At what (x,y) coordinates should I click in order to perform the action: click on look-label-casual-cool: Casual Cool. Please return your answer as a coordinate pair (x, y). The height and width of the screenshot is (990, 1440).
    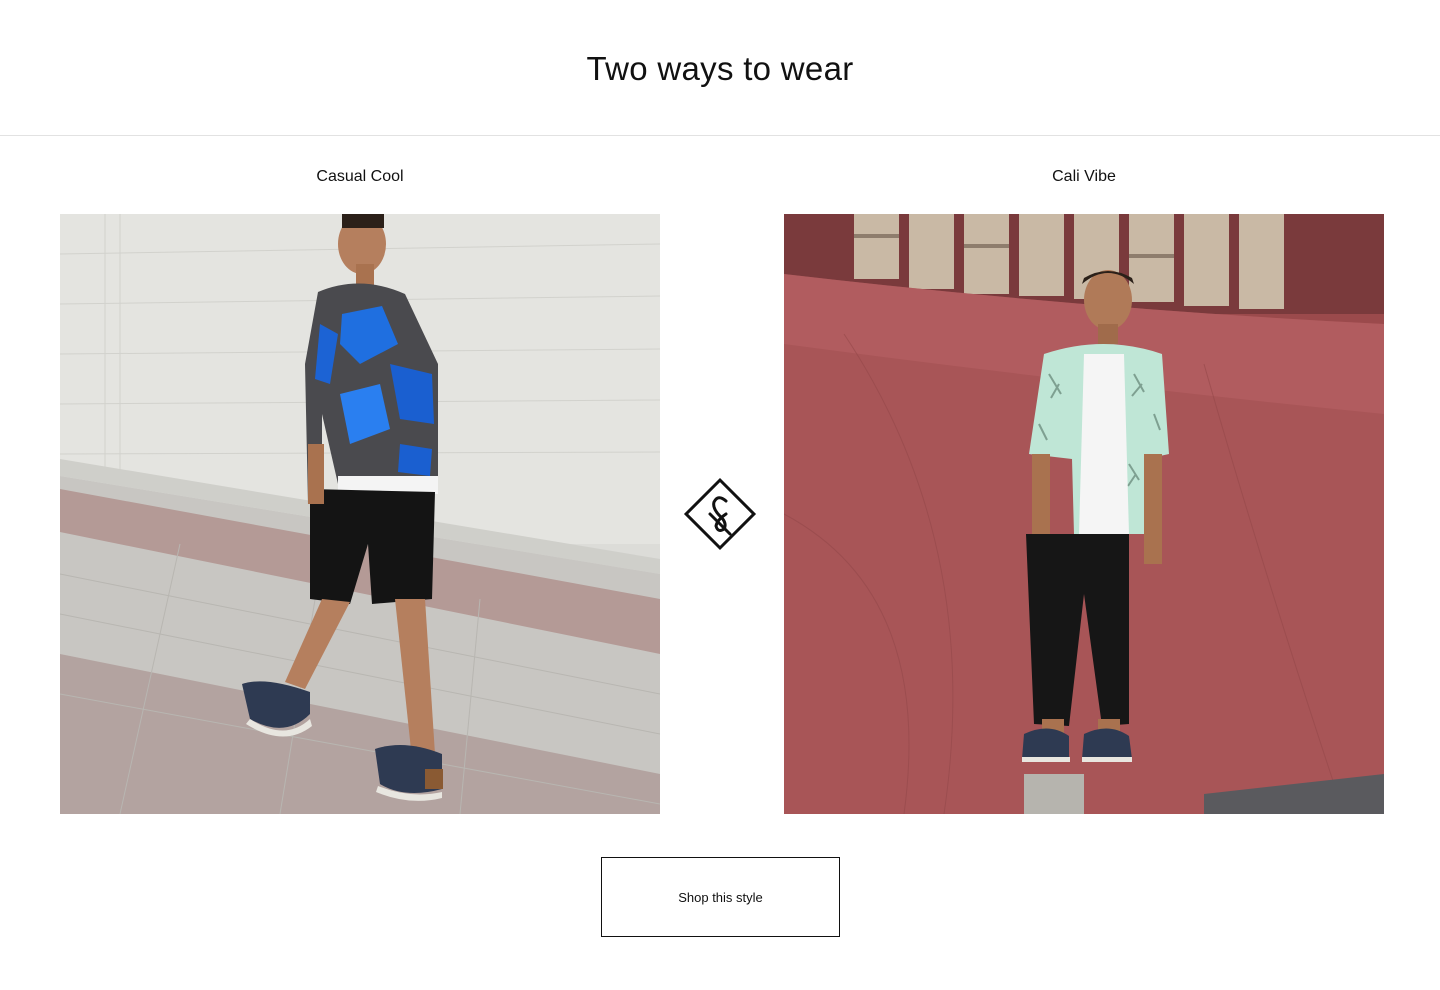
    Looking at the image, I should click on (360, 176).